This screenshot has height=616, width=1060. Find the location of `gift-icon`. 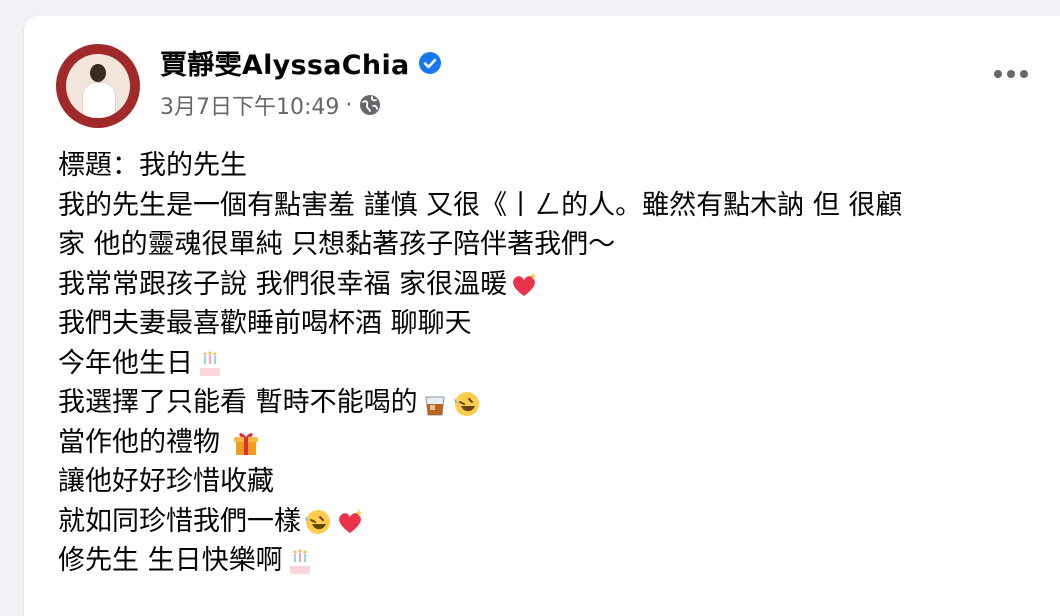

gift-icon is located at coordinates (245, 444).